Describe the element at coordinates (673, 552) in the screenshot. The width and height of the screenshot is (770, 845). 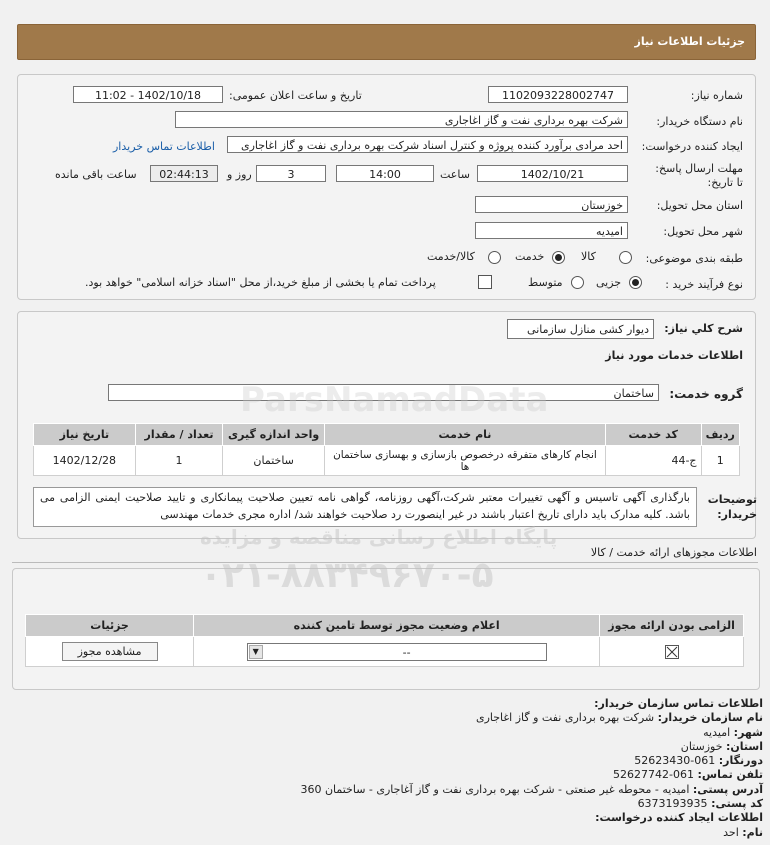
I see `permits-title: اطلاعات مجوزهای ارائه خدمت / کالا` at that location.